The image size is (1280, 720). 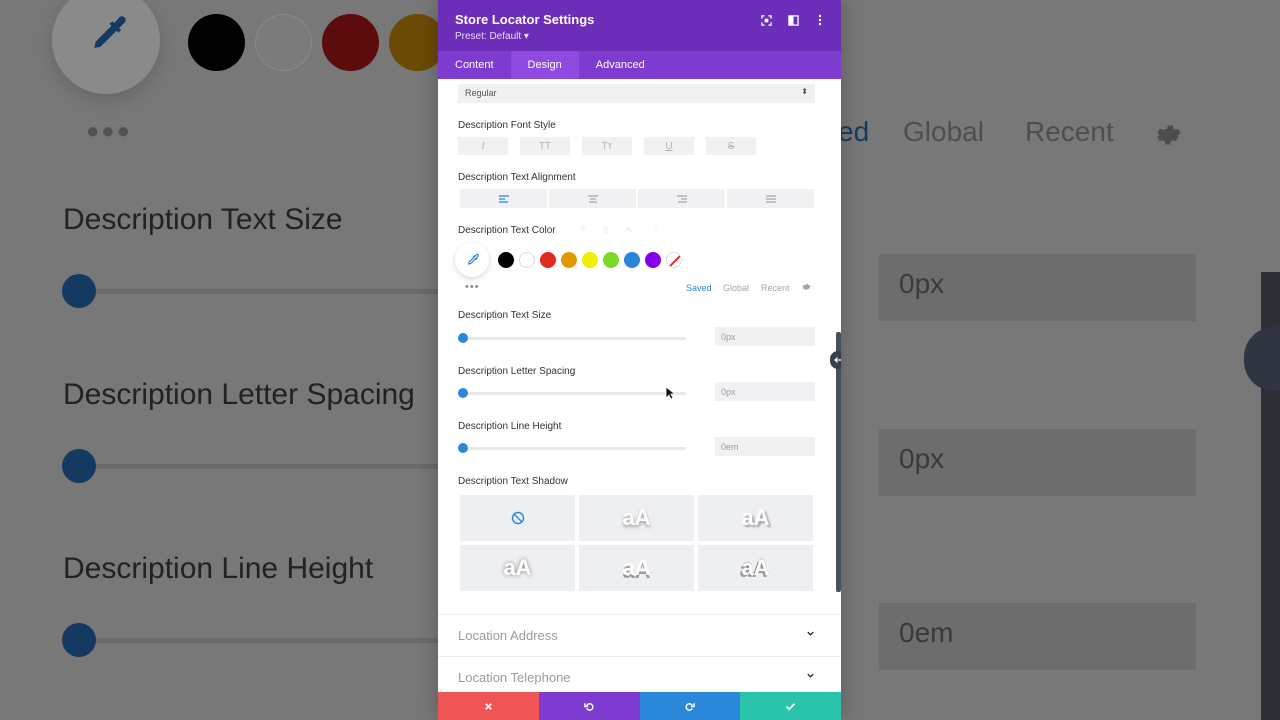 What do you see at coordinates (607, 146) in the screenshot?
I see `capitalize-button: Tт` at bounding box center [607, 146].